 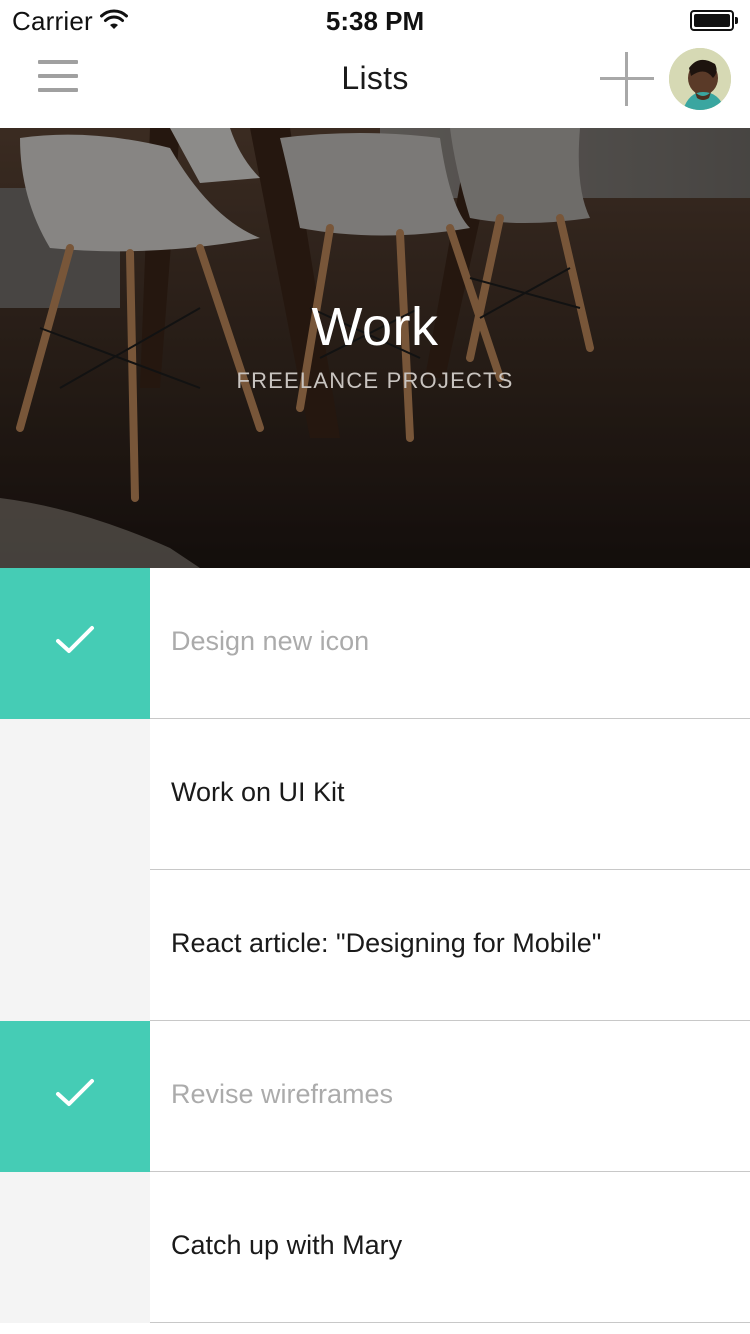 I want to click on task-label: React article: "Designing for Mobile", so click(x=386, y=943).